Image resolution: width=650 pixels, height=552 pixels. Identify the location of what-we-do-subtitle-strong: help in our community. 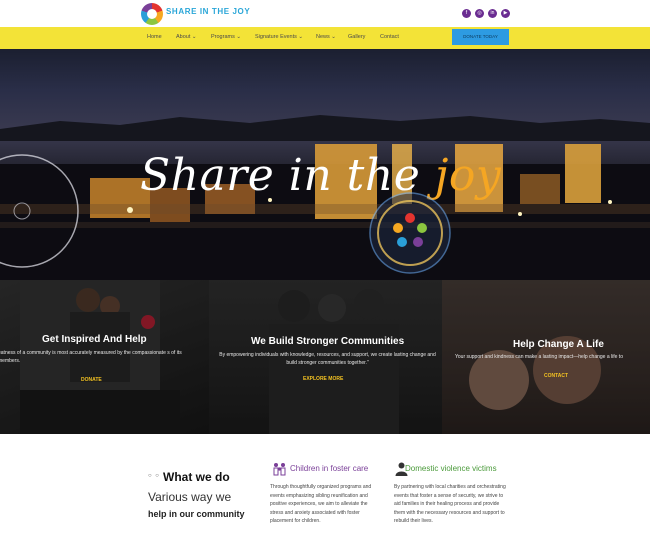
(196, 514).